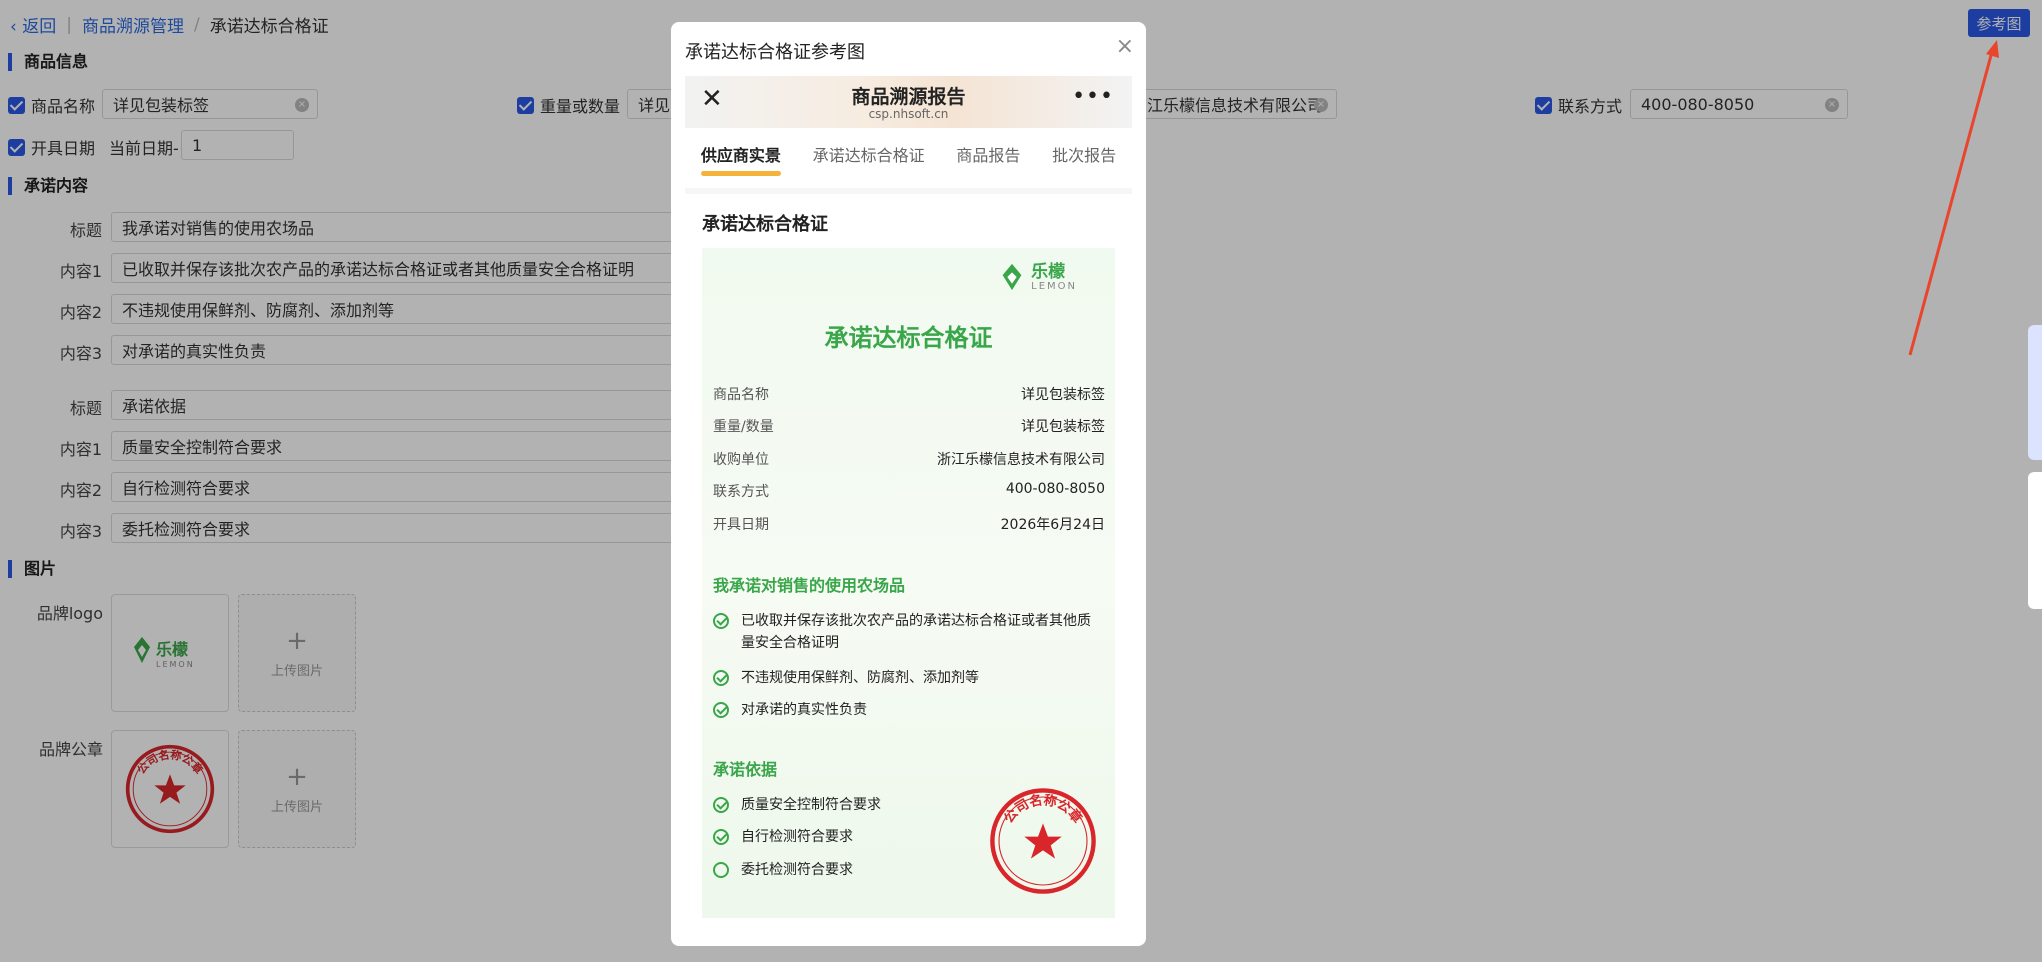 Image resolution: width=2042 pixels, height=962 pixels. I want to click on certificate-brand-en: LEMON, so click(1054, 286).